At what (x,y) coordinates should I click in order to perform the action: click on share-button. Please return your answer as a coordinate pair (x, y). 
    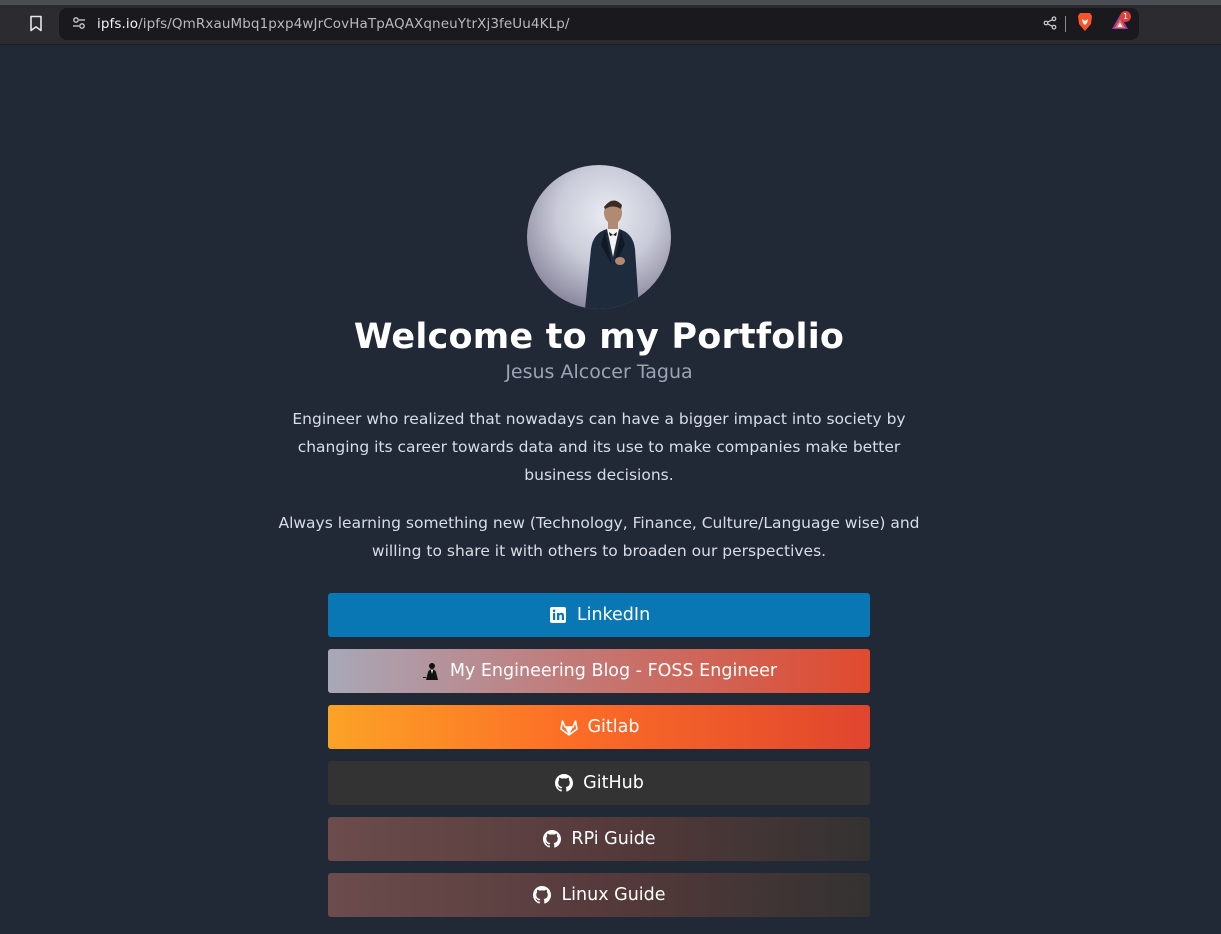
    Looking at the image, I should click on (1050, 24).